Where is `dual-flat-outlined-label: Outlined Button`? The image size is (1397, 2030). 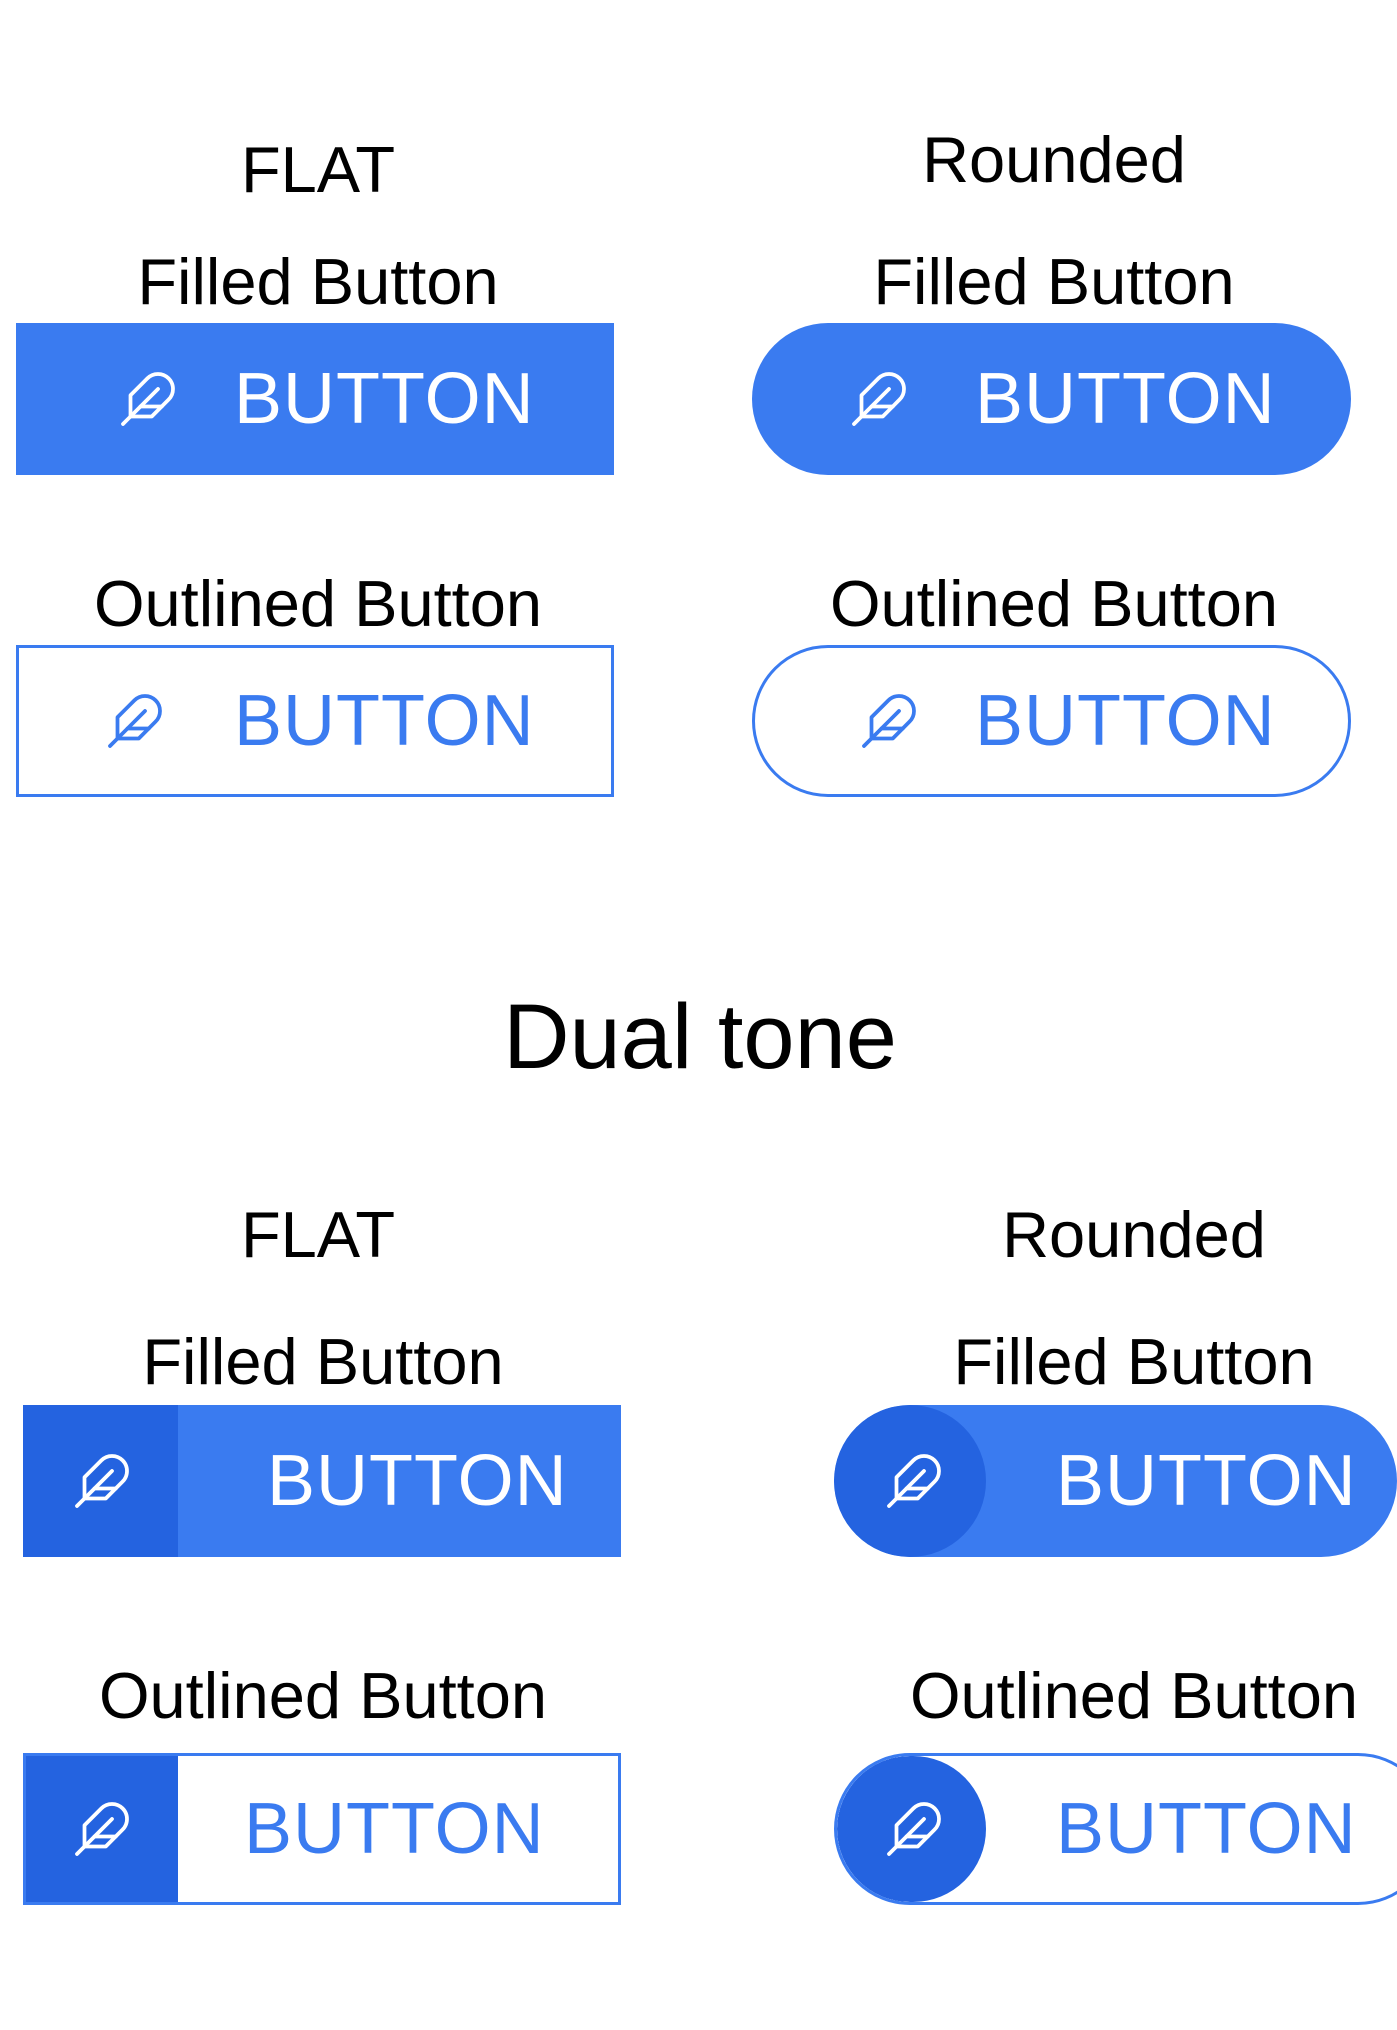 dual-flat-outlined-label: Outlined Button is located at coordinates (323, 1695).